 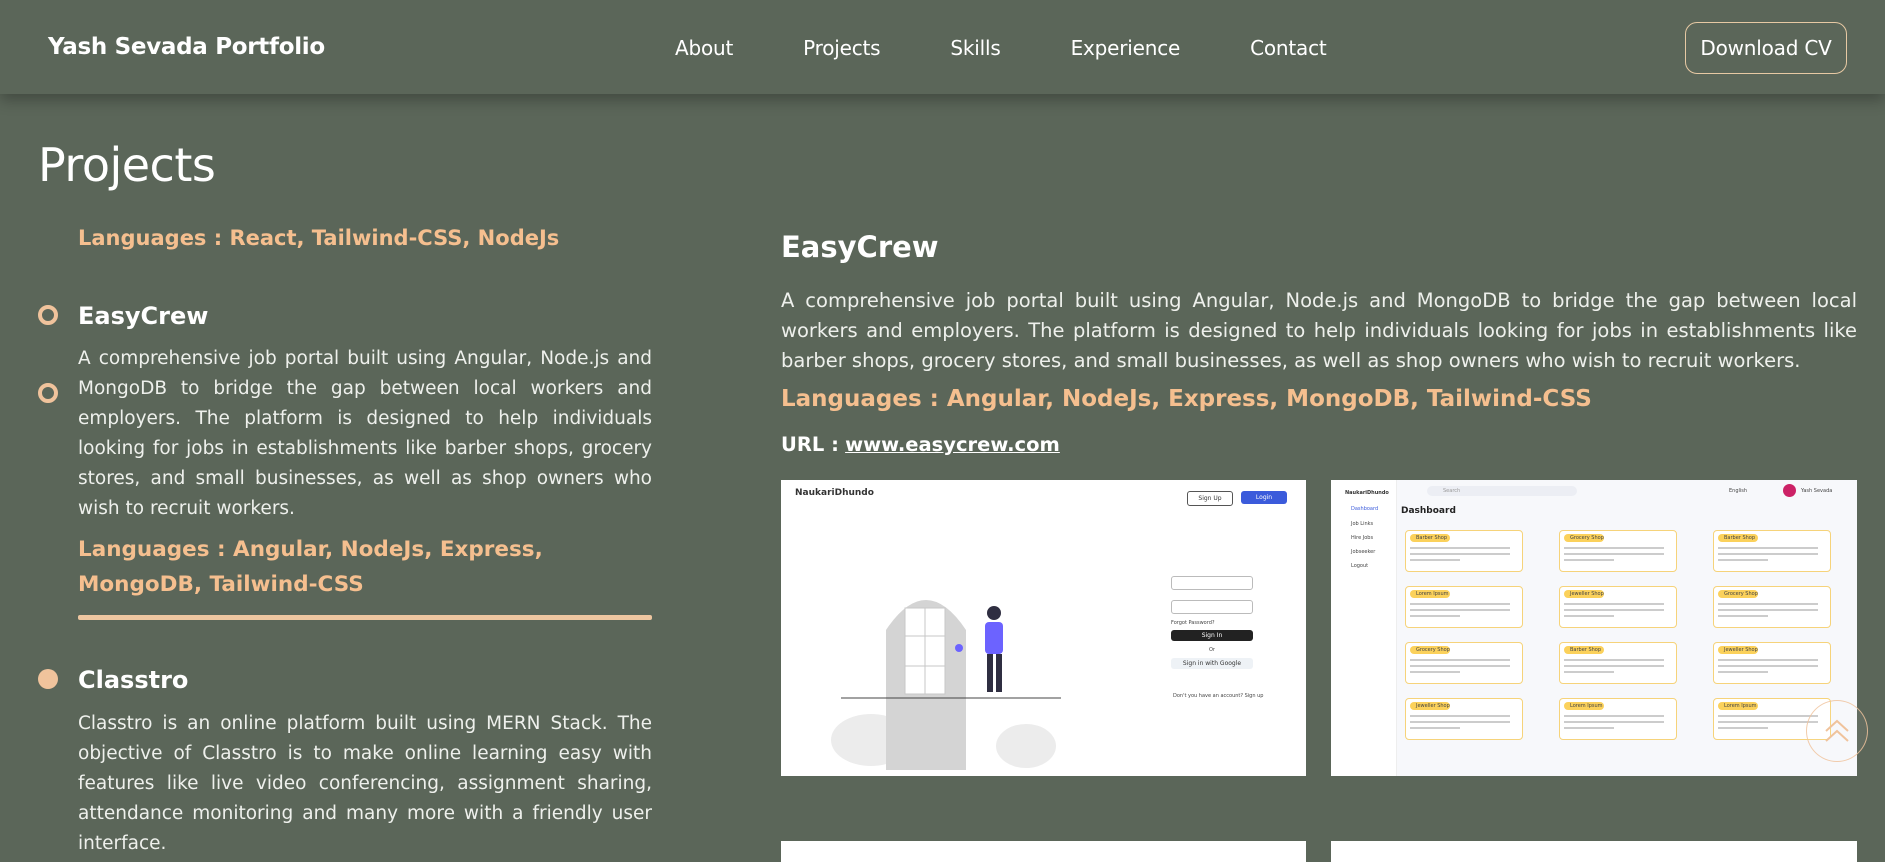 What do you see at coordinates (143, 316) in the screenshot?
I see `timeline-title-easycrew: EasyCrew` at bounding box center [143, 316].